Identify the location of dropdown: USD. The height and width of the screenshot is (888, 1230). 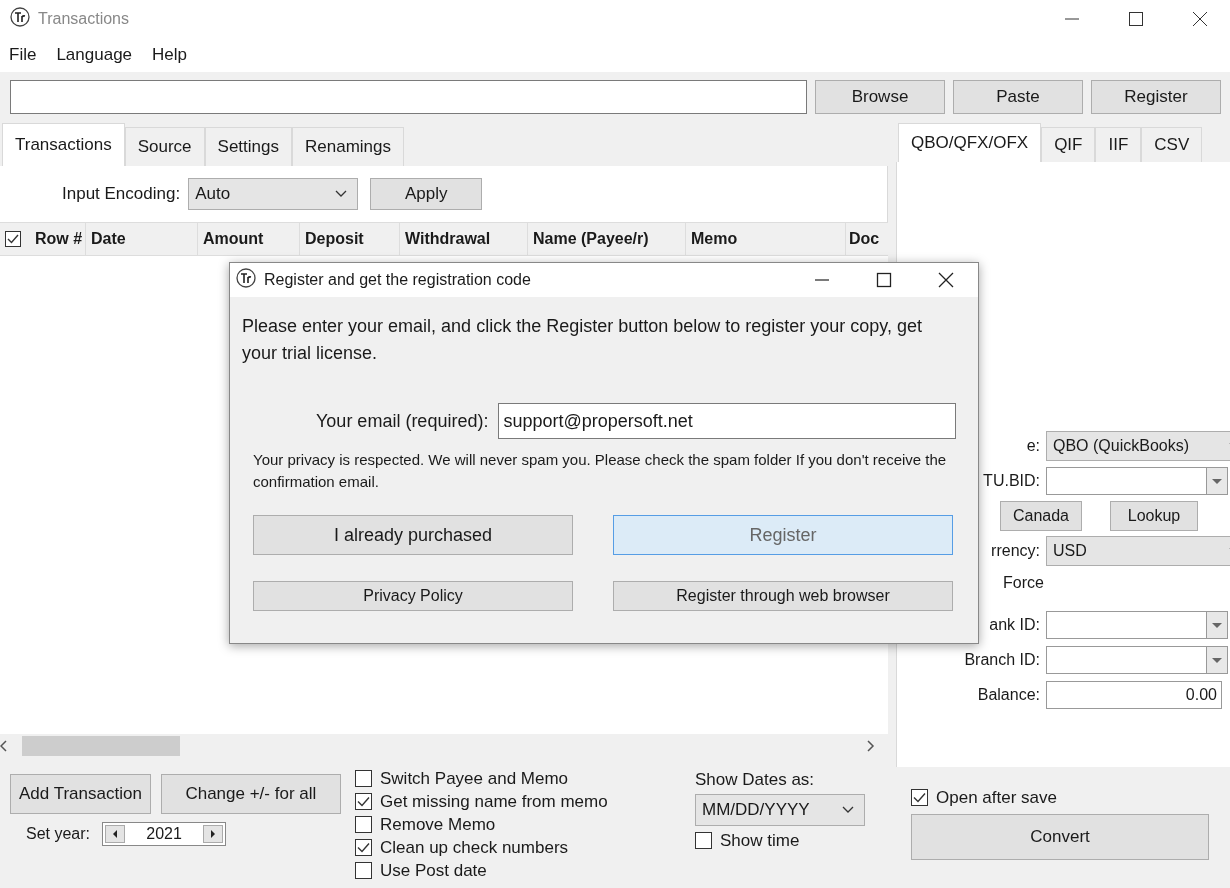
(1138, 551).